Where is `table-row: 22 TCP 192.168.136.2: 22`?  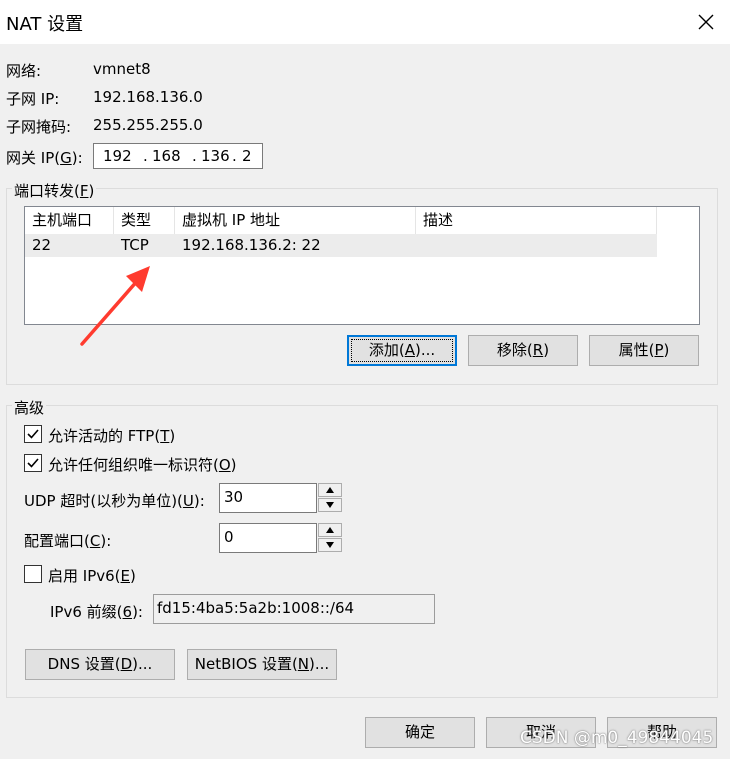 table-row: 22 TCP 192.168.136.2: 22 is located at coordinates (341, 245).